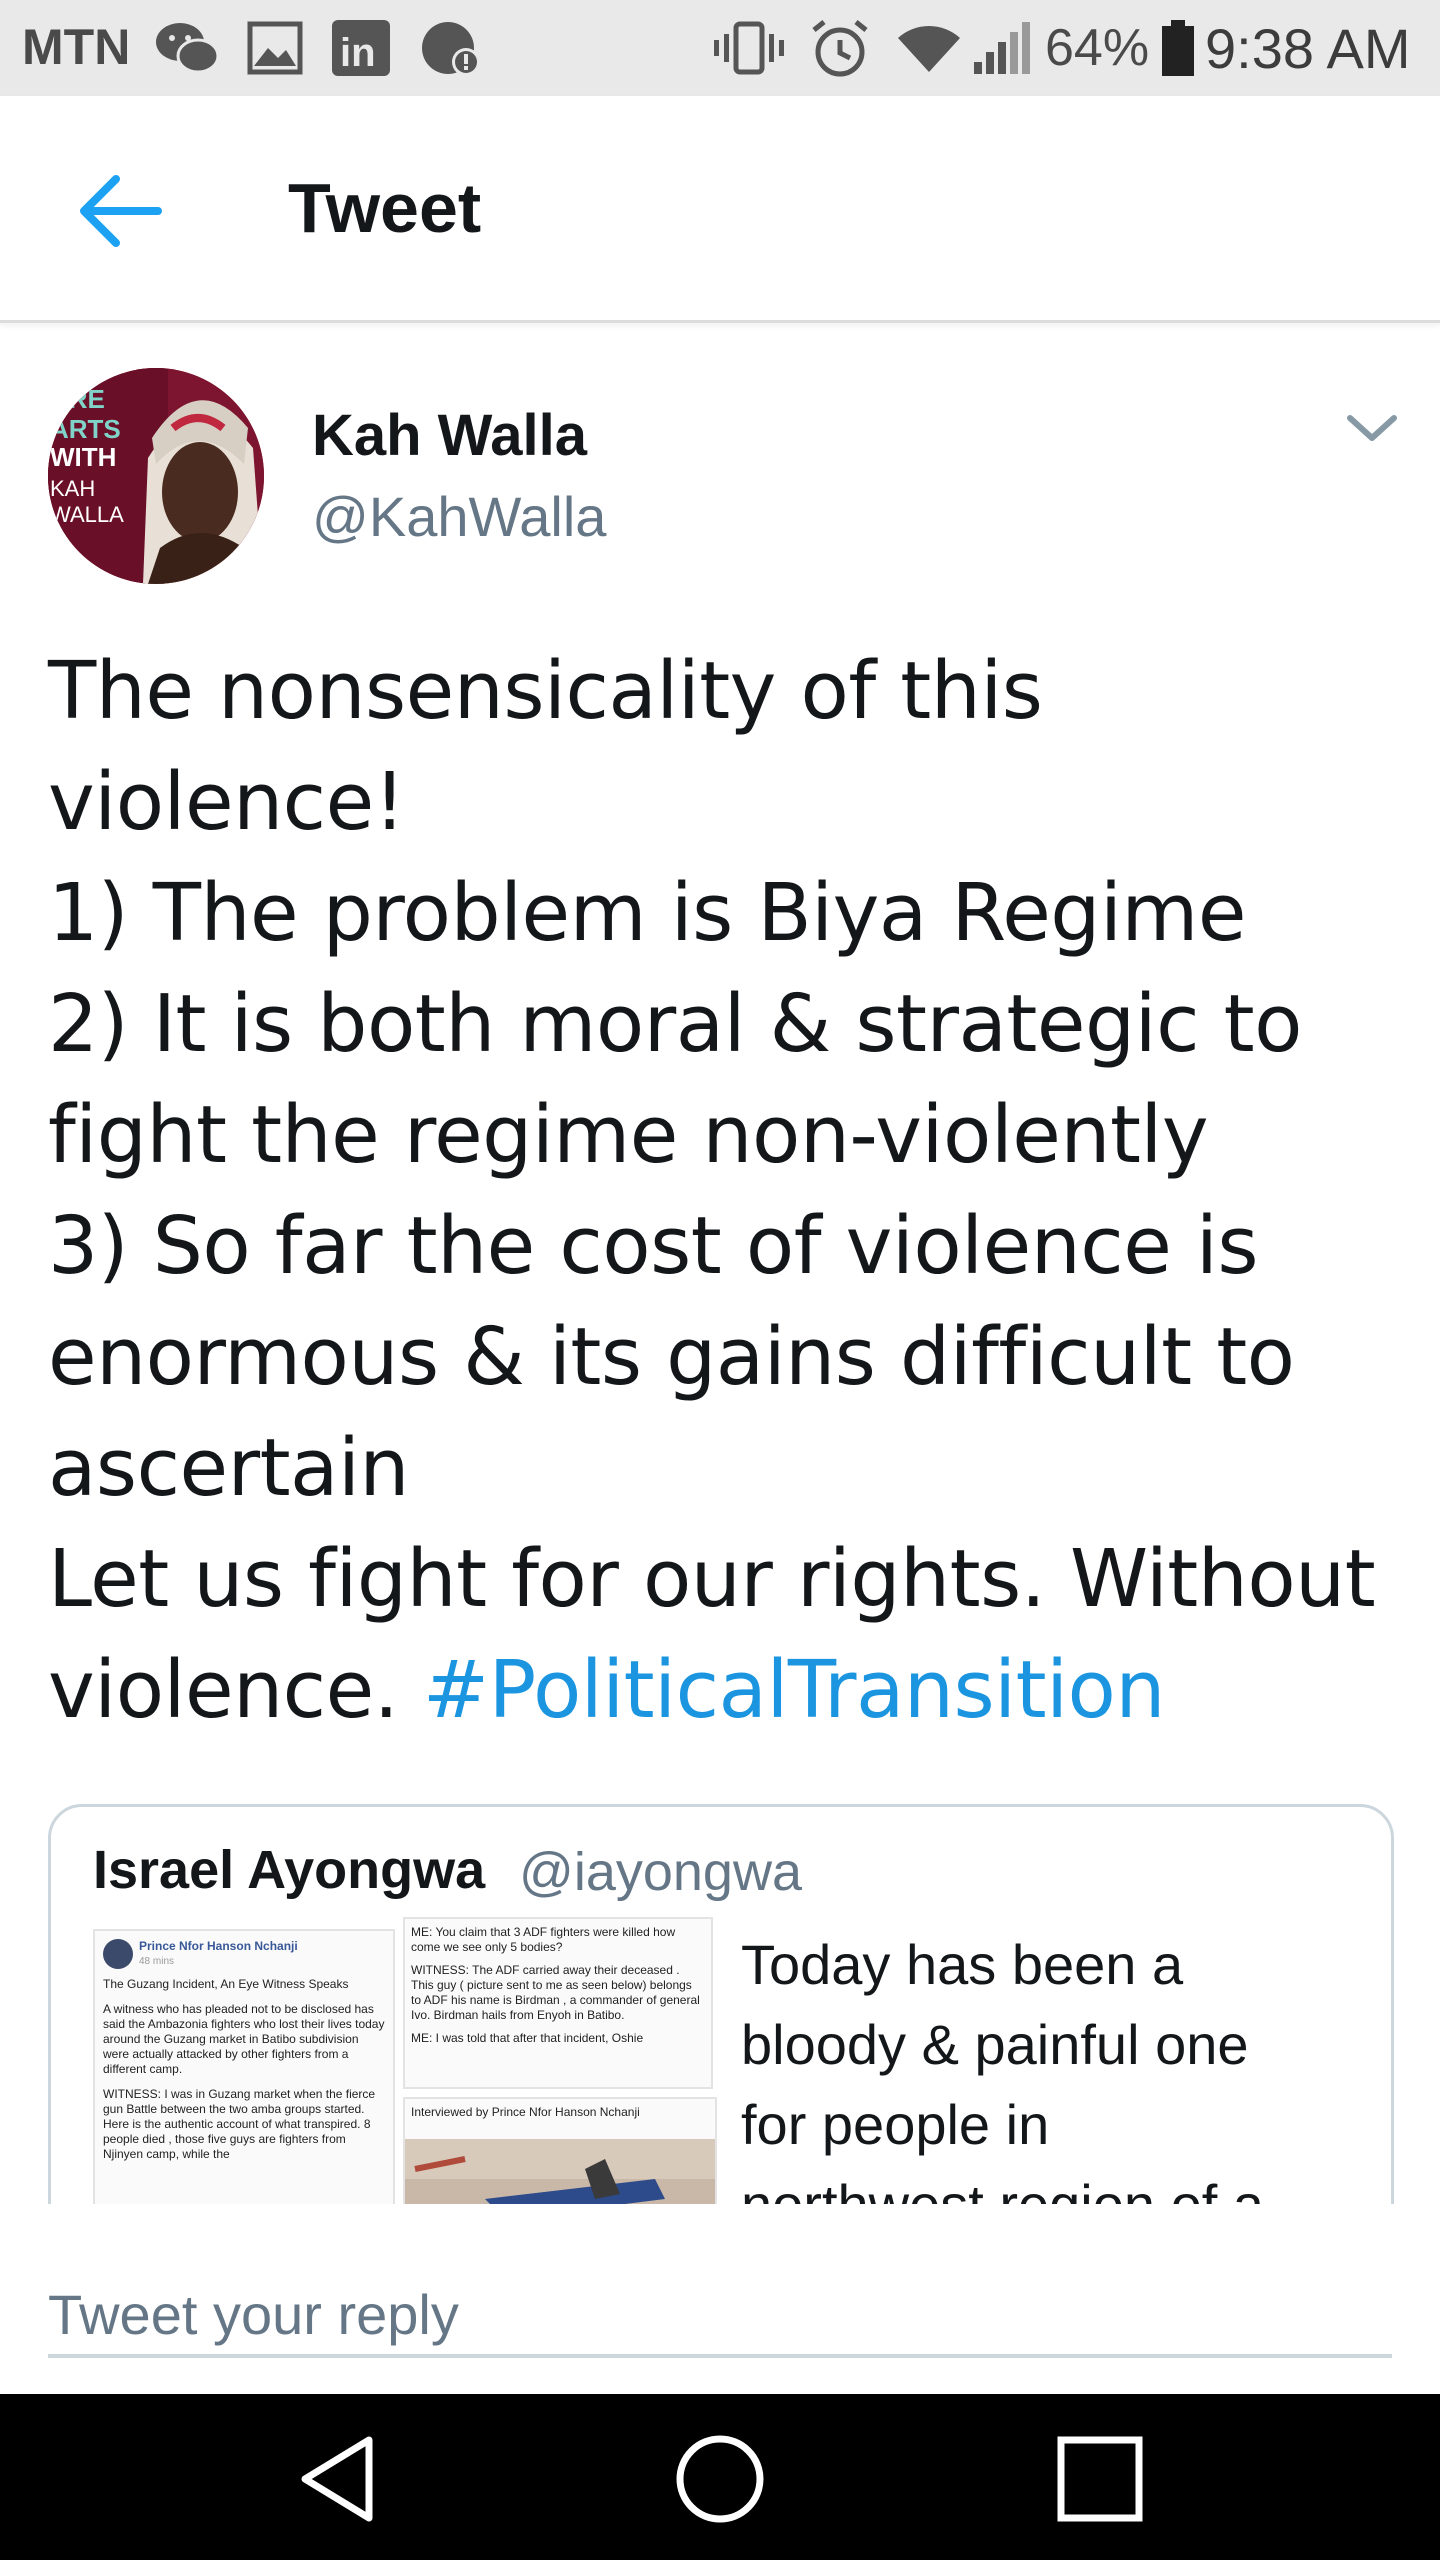 The image size is (1440, 2560). What do you see at coordinates (1100, 2479) in the screenshot?
I see `recents-square-icon` at bounding box center [1100, 2479].